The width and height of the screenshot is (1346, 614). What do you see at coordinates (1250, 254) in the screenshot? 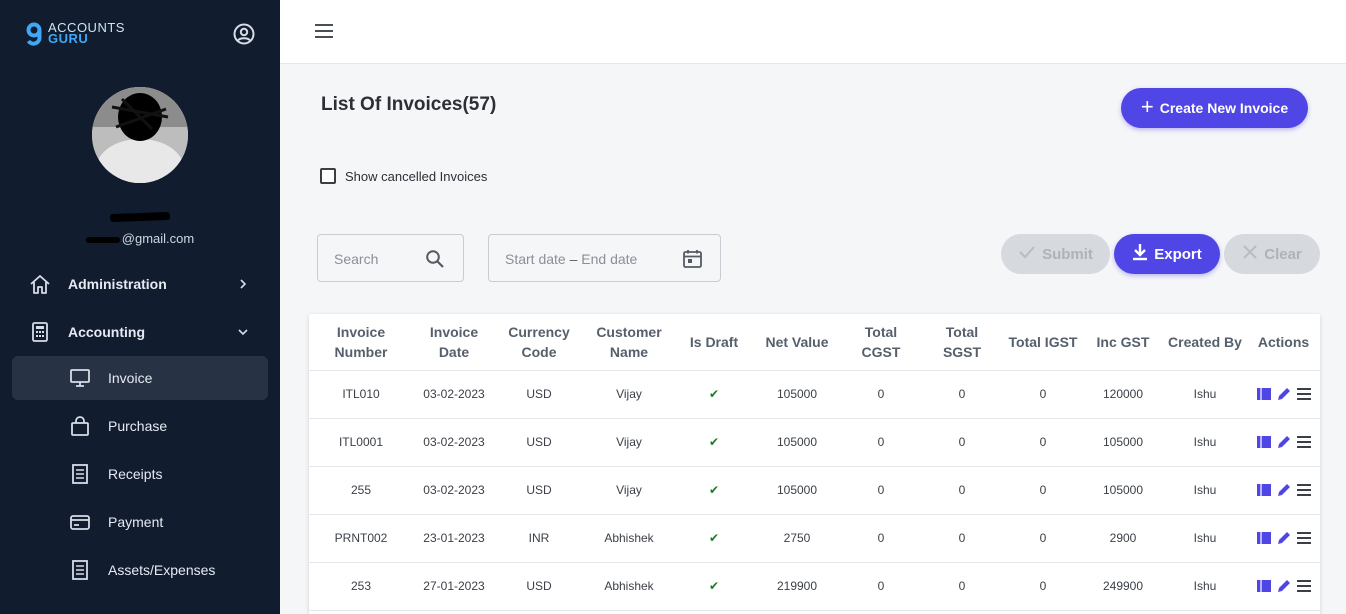
I see `close-icon` at bounding box center [1250, 254].